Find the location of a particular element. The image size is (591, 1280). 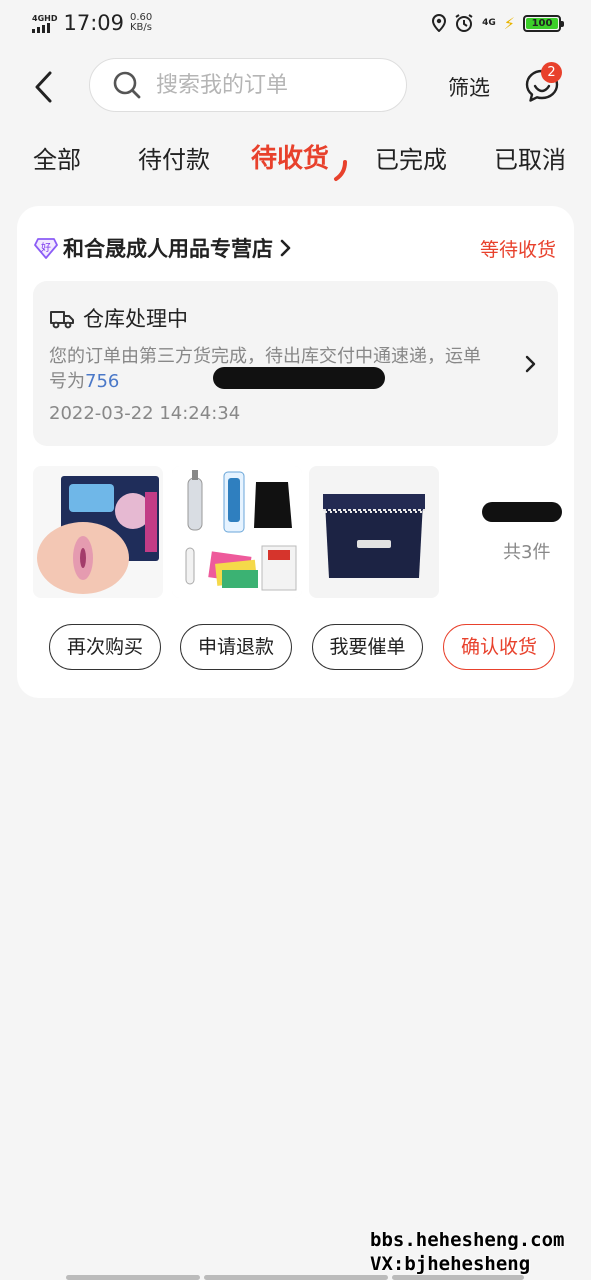

confirm-receipt-button: 确认收货 is located at coordinates (499, 647).